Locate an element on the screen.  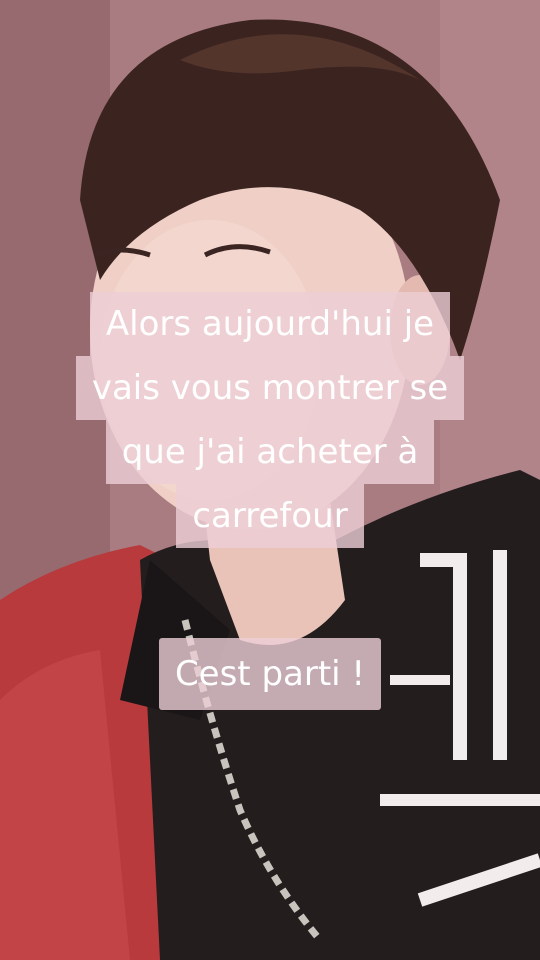
caption-line-3: que j'ai acheter à is located at coordinates (270, 452).